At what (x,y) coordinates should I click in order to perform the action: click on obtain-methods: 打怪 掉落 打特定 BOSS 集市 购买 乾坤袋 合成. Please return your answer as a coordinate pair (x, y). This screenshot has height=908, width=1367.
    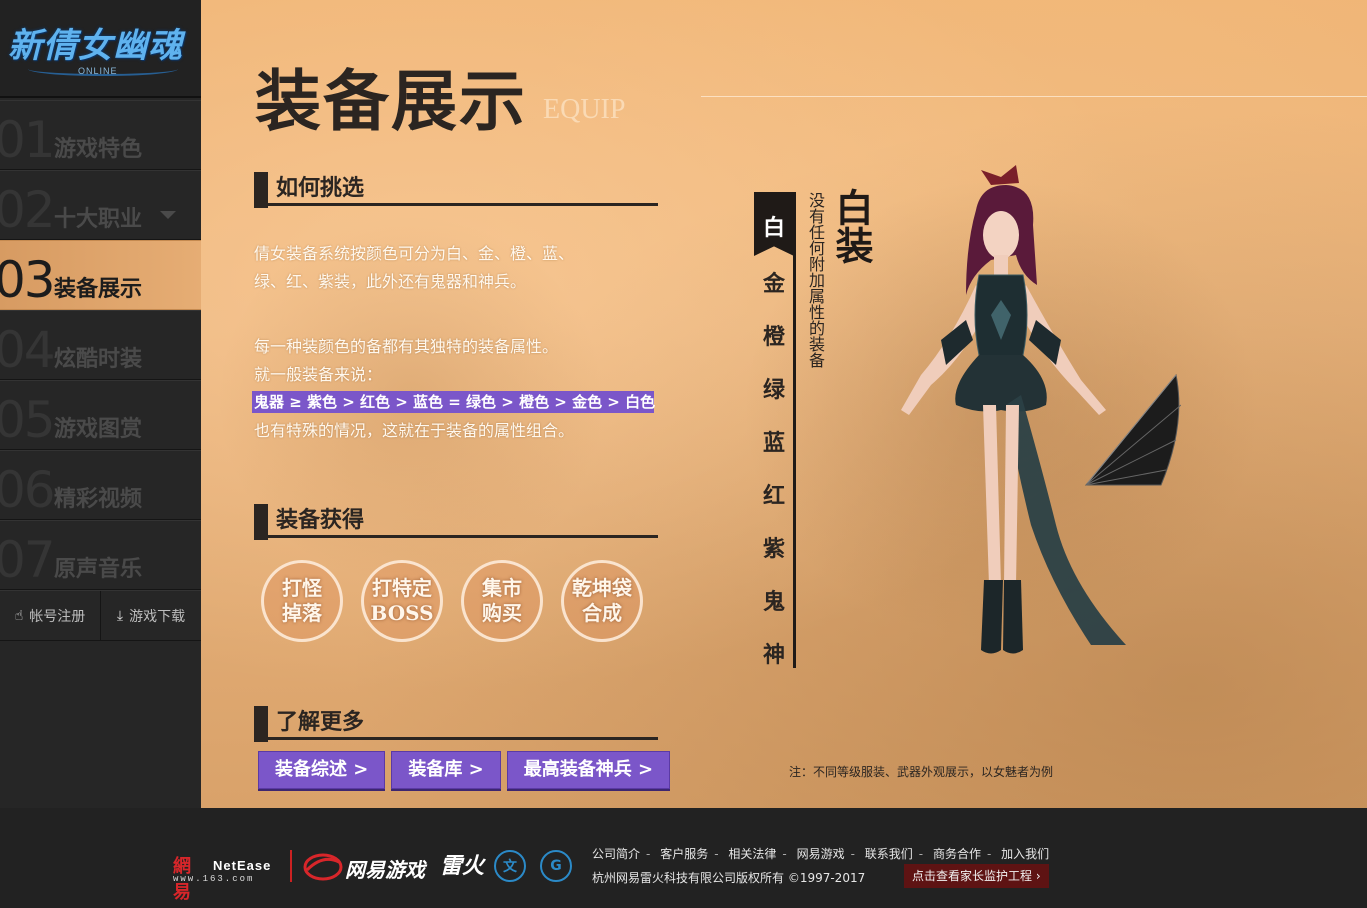
    Looking at the image, I should click on (452, 601).